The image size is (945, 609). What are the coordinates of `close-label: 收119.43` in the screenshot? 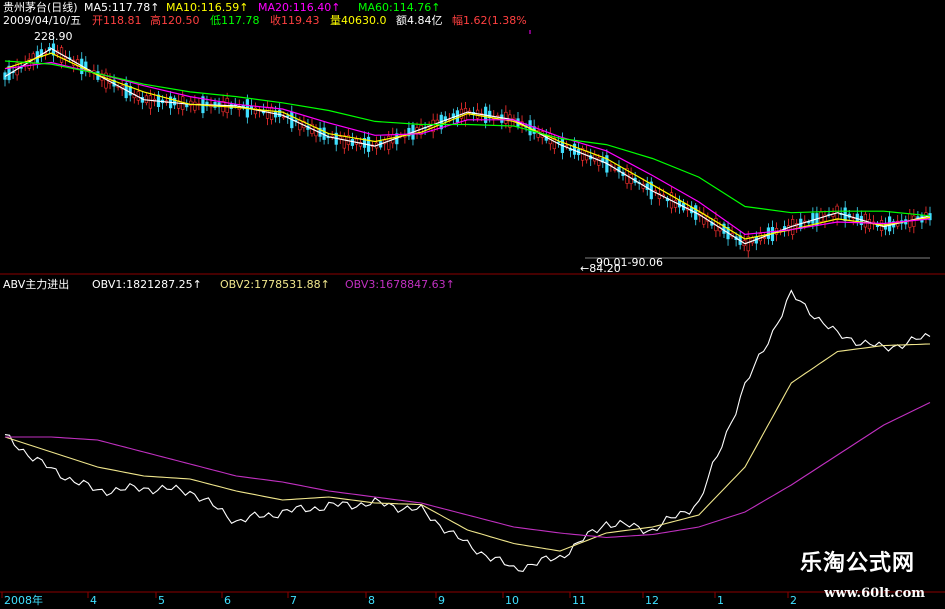 It's located at (295, 20).